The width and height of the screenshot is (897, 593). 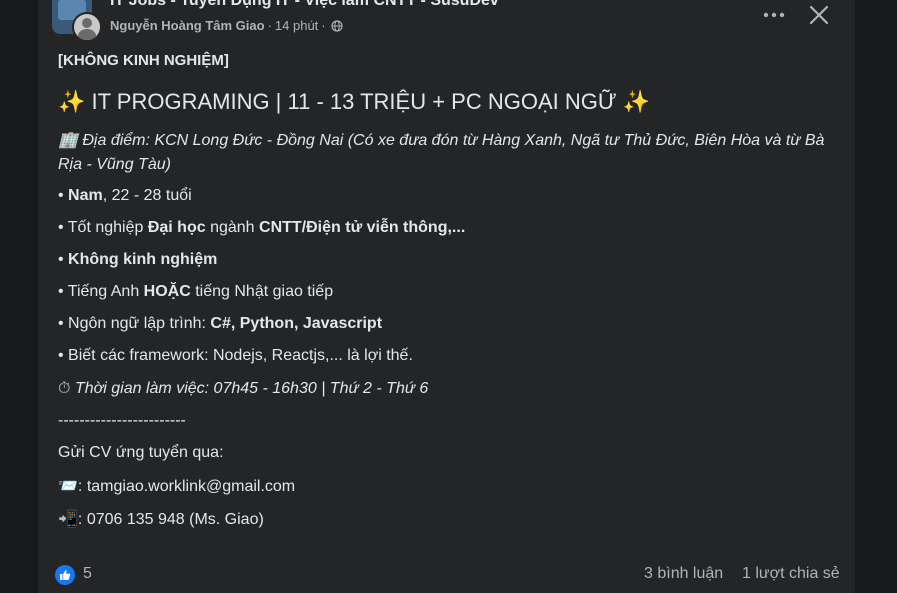 I want to click on stopwatch-icon: ⏱, so click(x=64, y=387).